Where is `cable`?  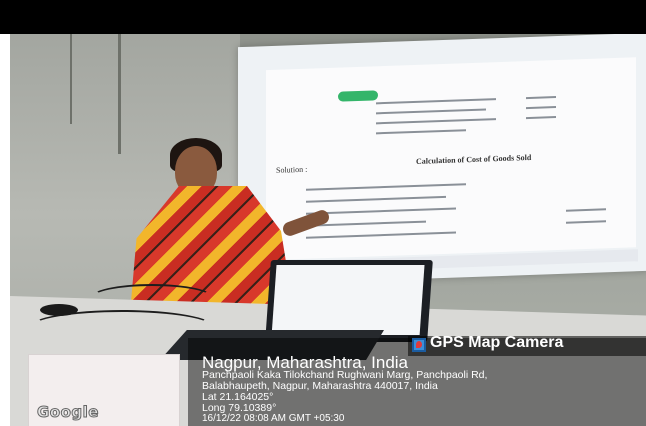 cable is located at coordinates (152, 298).